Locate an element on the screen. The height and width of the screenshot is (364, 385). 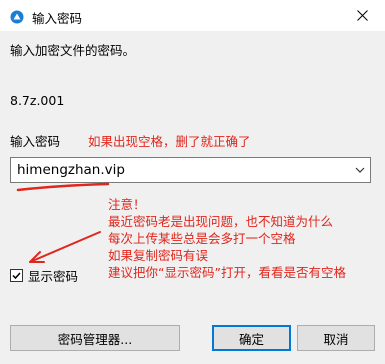
arrow-head is located at coordinates (37, 257).